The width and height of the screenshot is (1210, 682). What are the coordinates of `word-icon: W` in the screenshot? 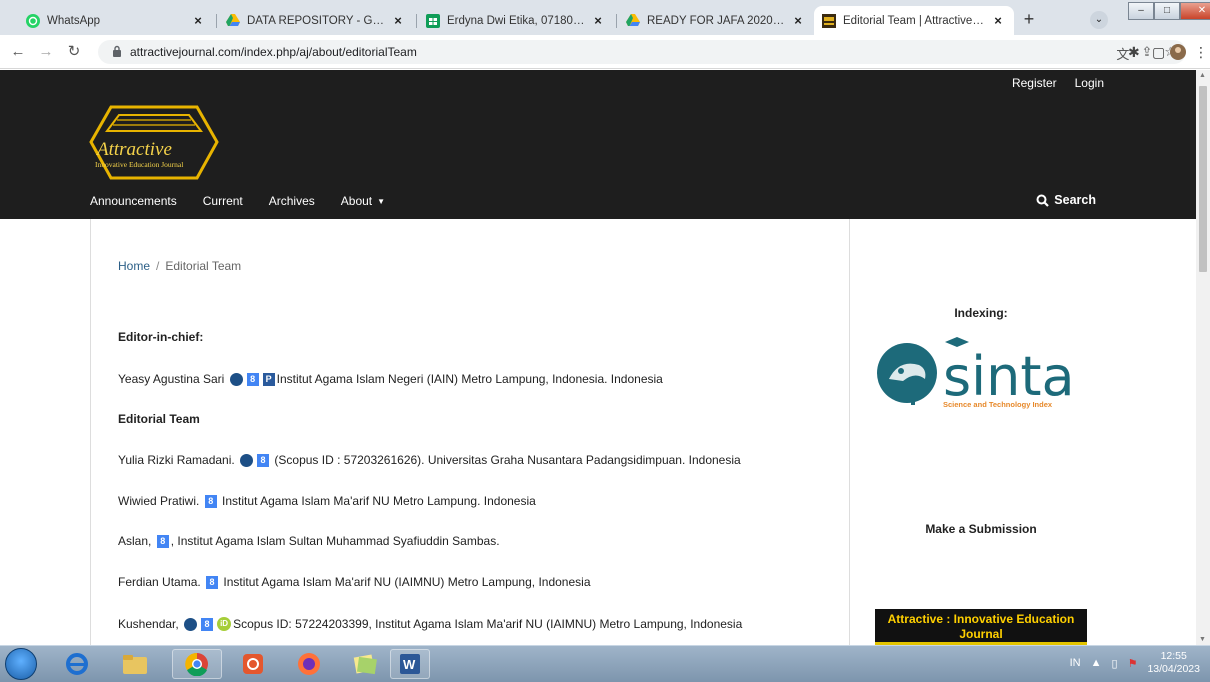 It's located at (410, 664).